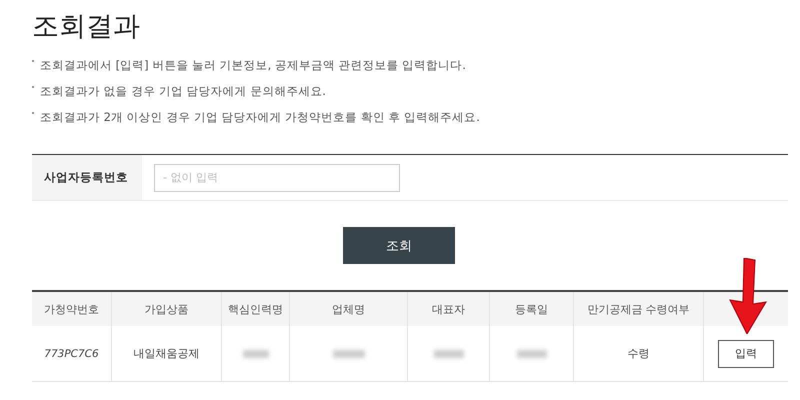 The width and height of the screenshot is (800, 400). I want to click on notice-text: 조회결과가 2개 이상인 경우 기업 담당자에게 가청약번호를 확인 후 입력해주세요., so click(260, 117).